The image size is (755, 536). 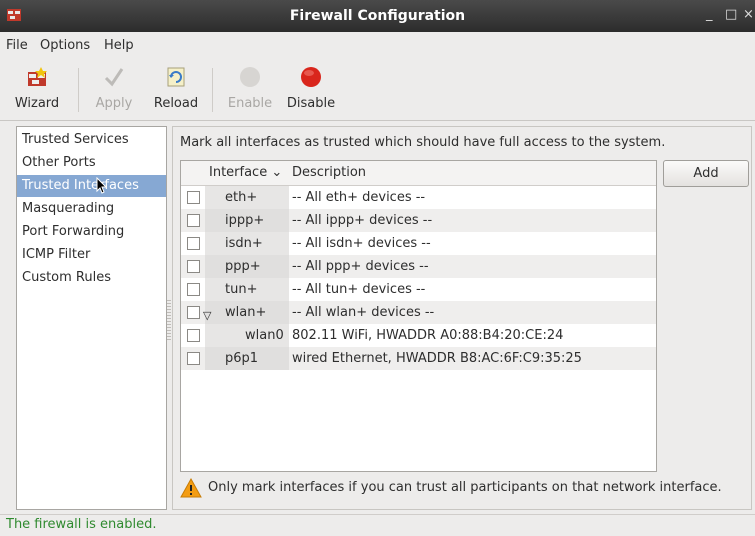 I want to click on title-bar: Firewall Configuration _ □ ×, so click(x=377, y=16).